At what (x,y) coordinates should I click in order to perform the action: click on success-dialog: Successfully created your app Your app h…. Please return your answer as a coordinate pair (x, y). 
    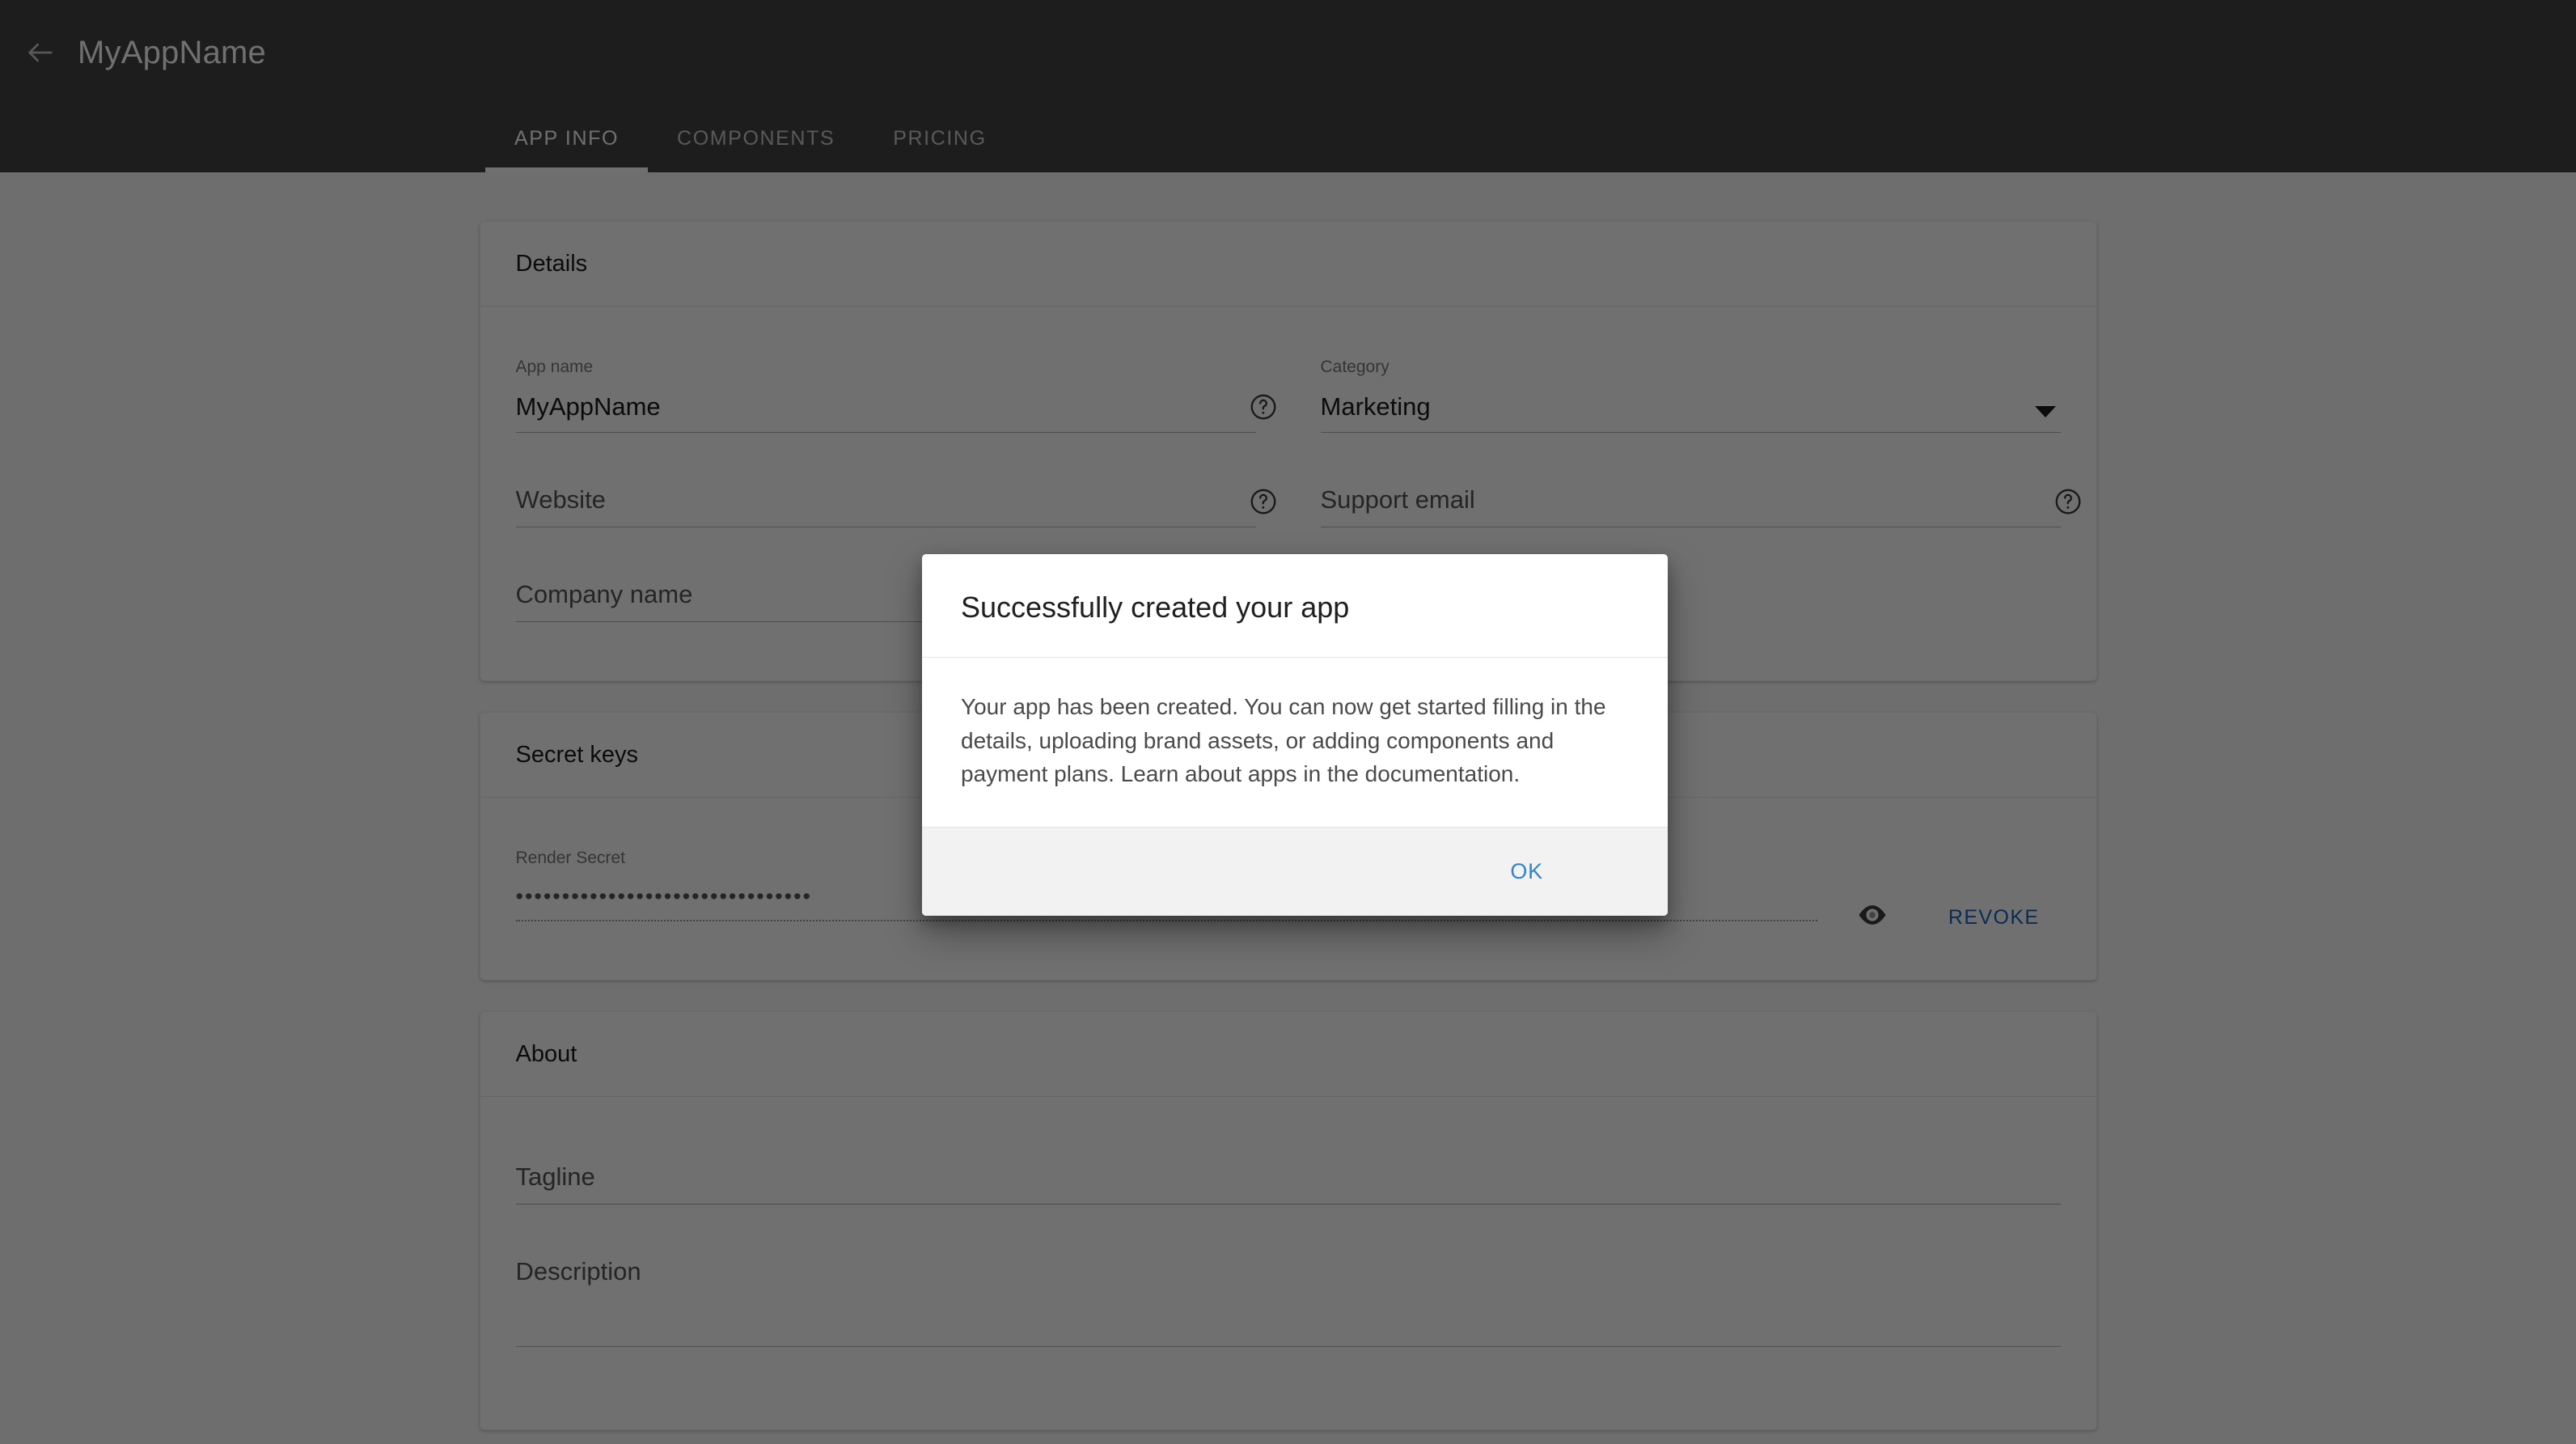
    Looking at the image, I should click on (1295, 735).